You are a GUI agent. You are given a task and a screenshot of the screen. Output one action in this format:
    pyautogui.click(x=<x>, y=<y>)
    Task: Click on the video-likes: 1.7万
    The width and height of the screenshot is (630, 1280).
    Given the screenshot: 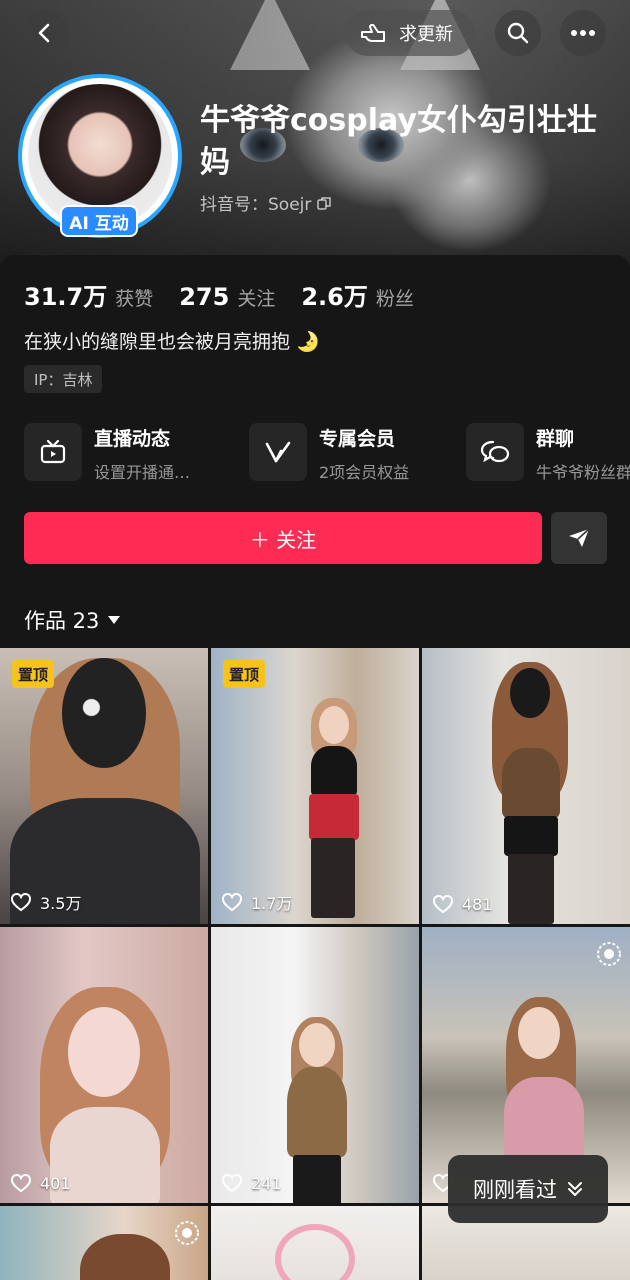 What is the action you would take?
    pyautogui.click(x=256, y=902)
    